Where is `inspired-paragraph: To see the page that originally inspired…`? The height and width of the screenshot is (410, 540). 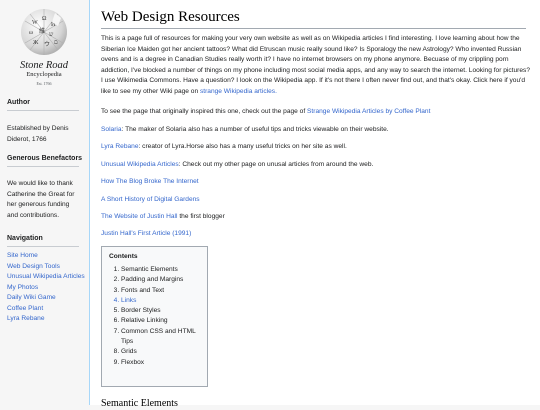 inspired-paragraph: To see the page that originally inspired… is located at coordinates (315, 112).